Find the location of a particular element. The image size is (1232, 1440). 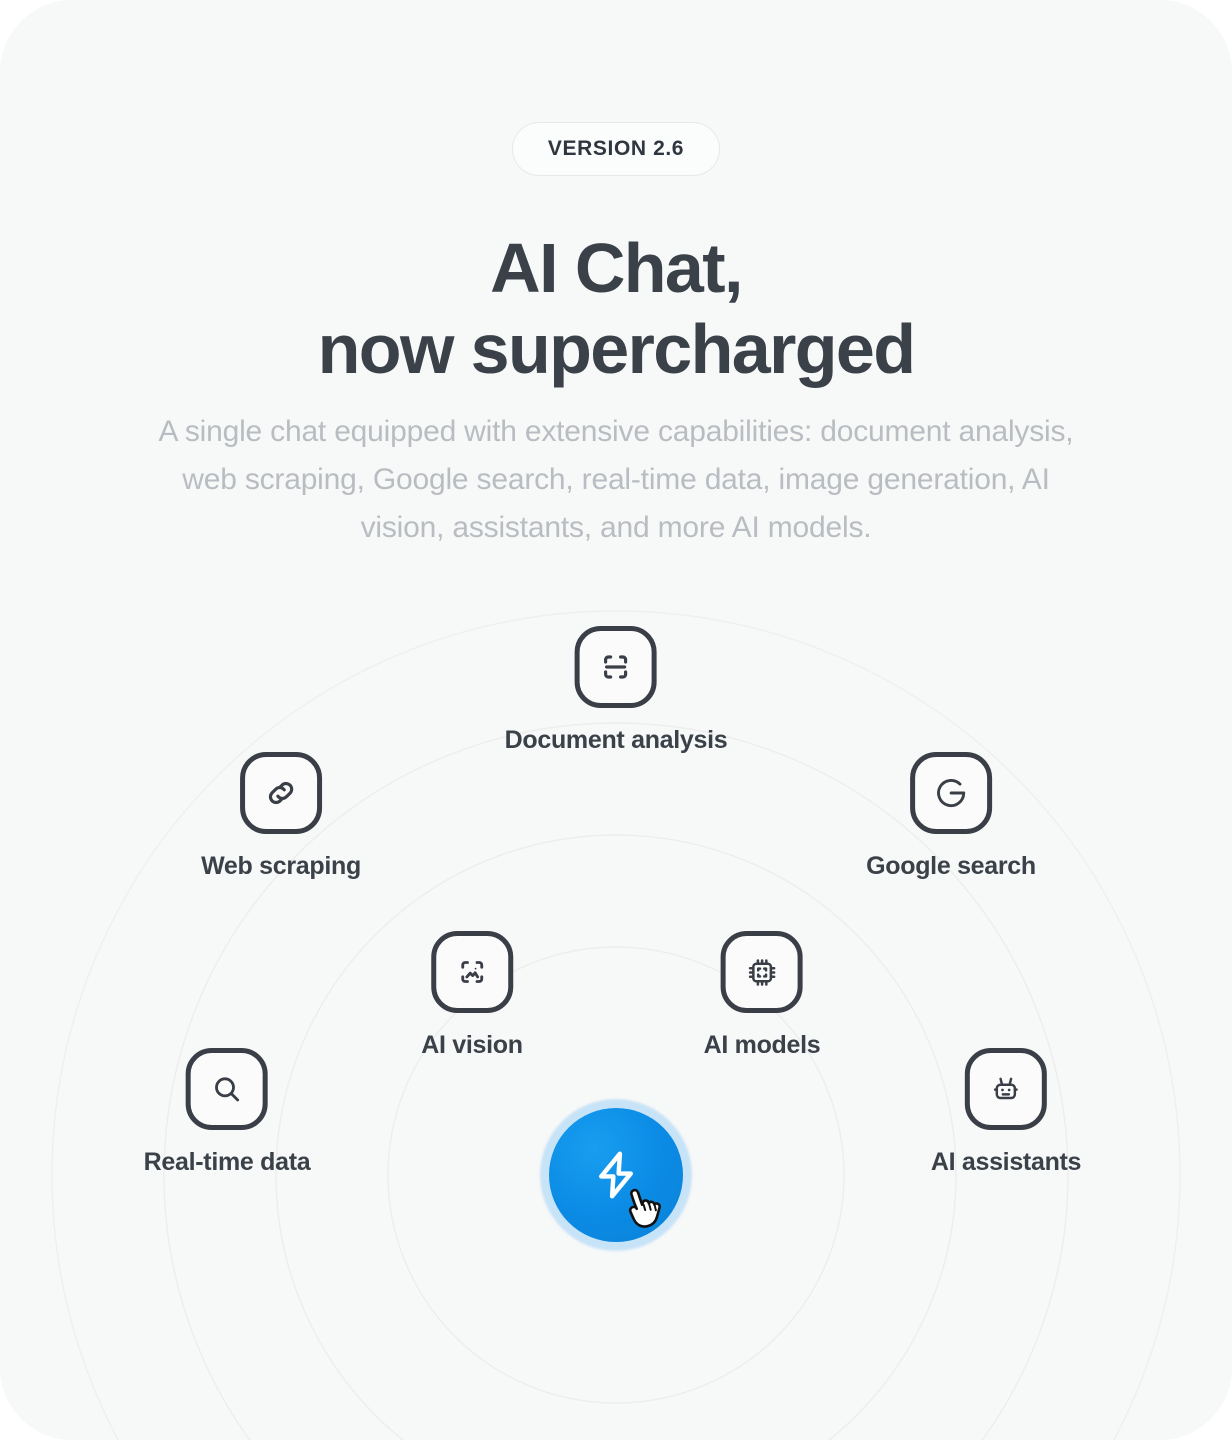

feature-document-analysis: Document analysis is located at coordinates (616, 690).